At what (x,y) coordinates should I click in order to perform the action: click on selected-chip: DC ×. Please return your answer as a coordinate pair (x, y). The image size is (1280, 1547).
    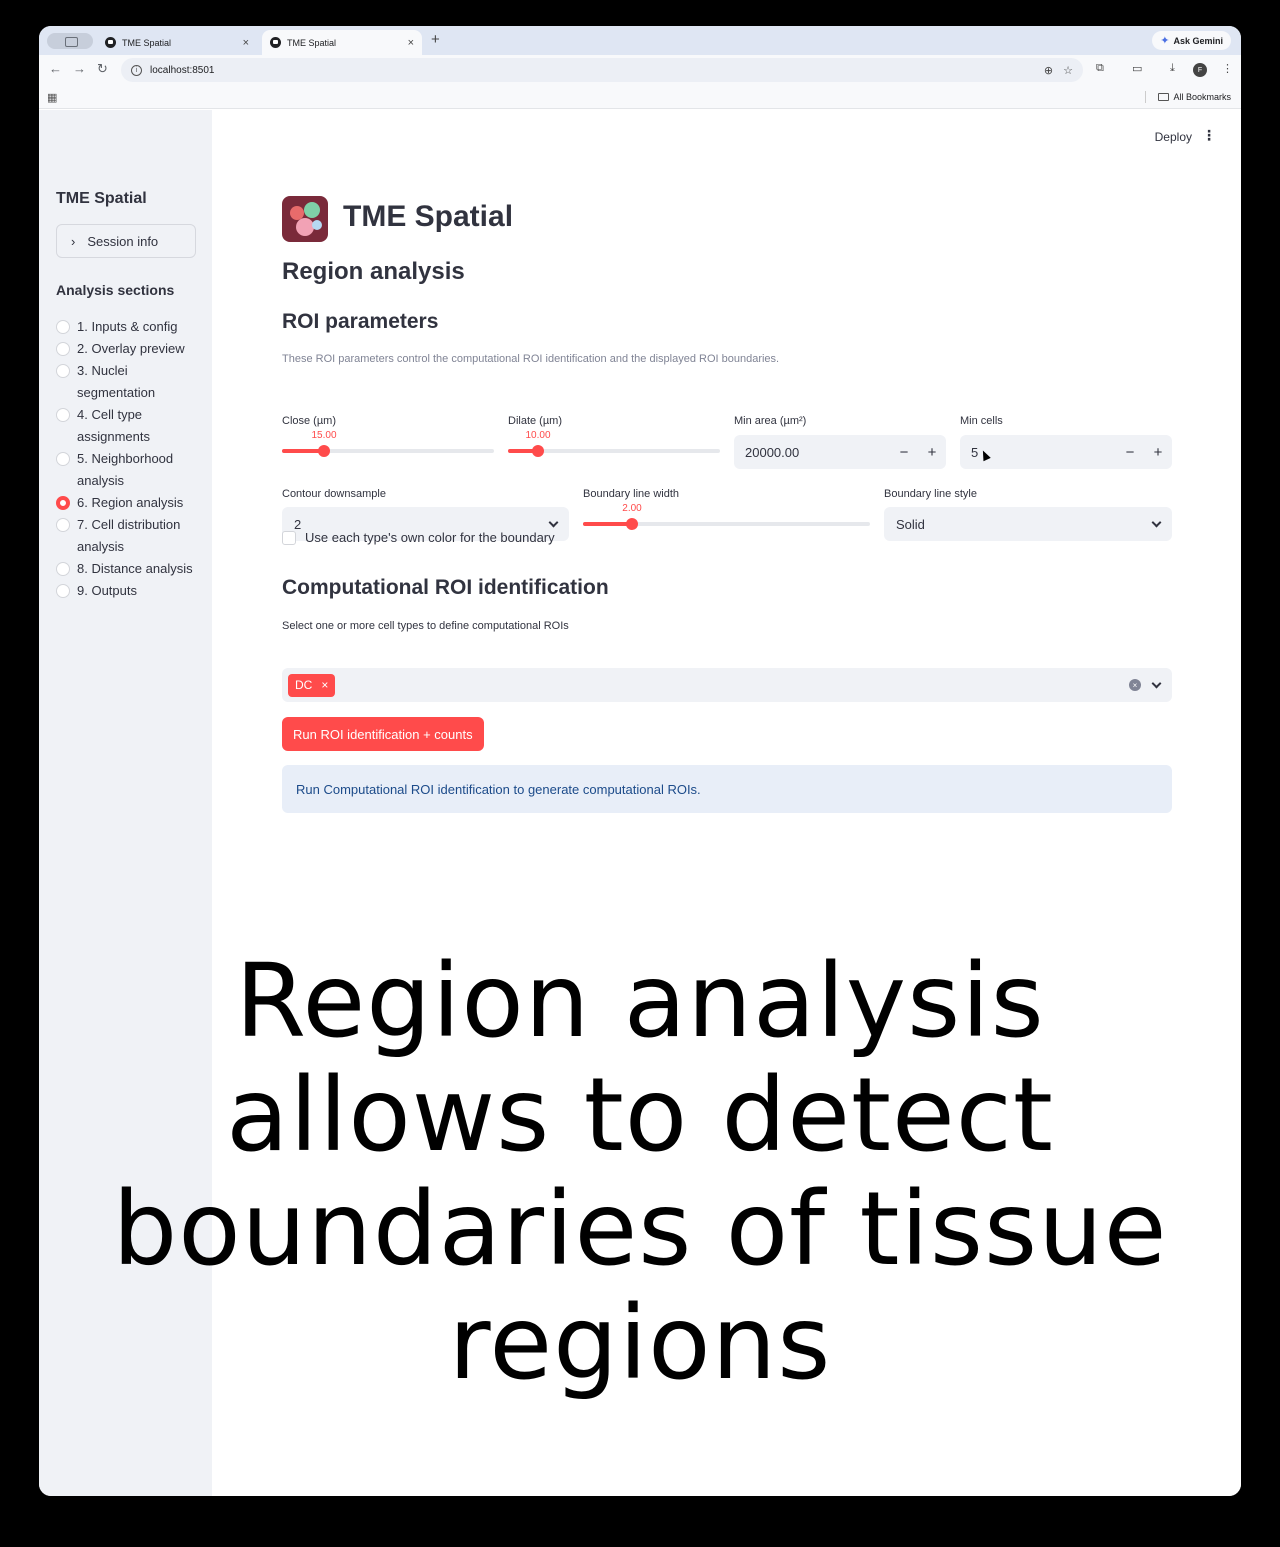
    Looking at the image, I should click on (312, 685).